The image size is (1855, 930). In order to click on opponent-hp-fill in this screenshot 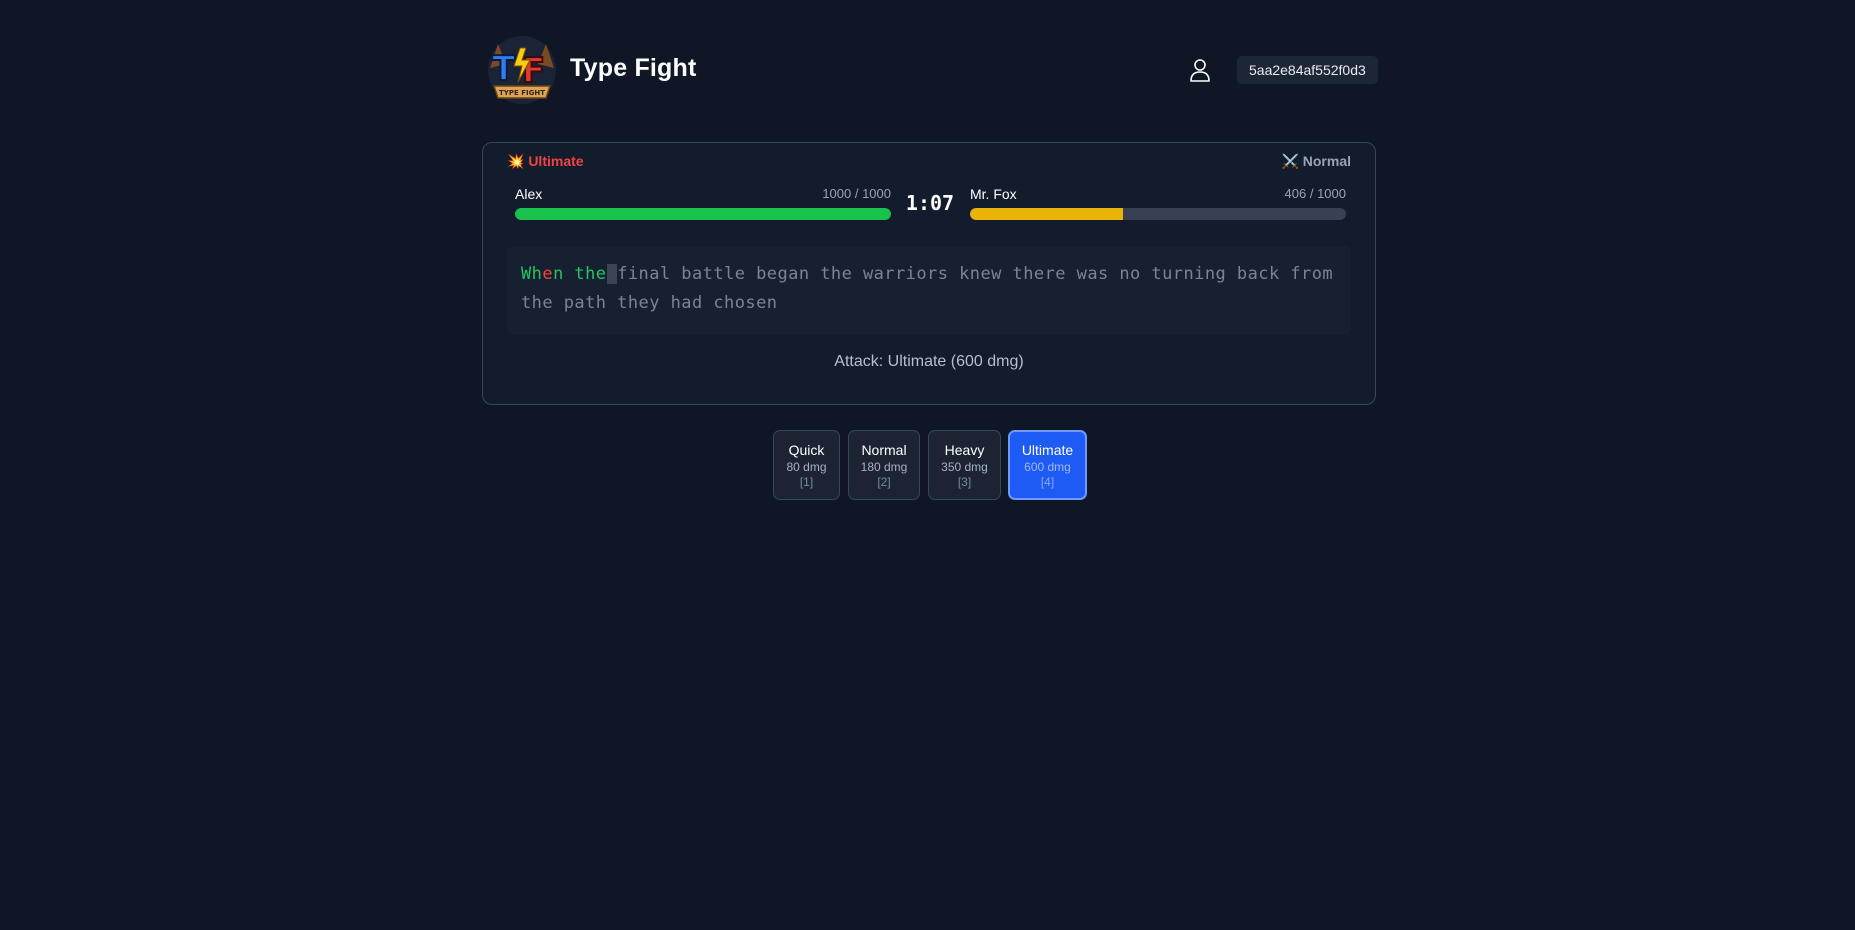, I will do `click(1046, 214)`.